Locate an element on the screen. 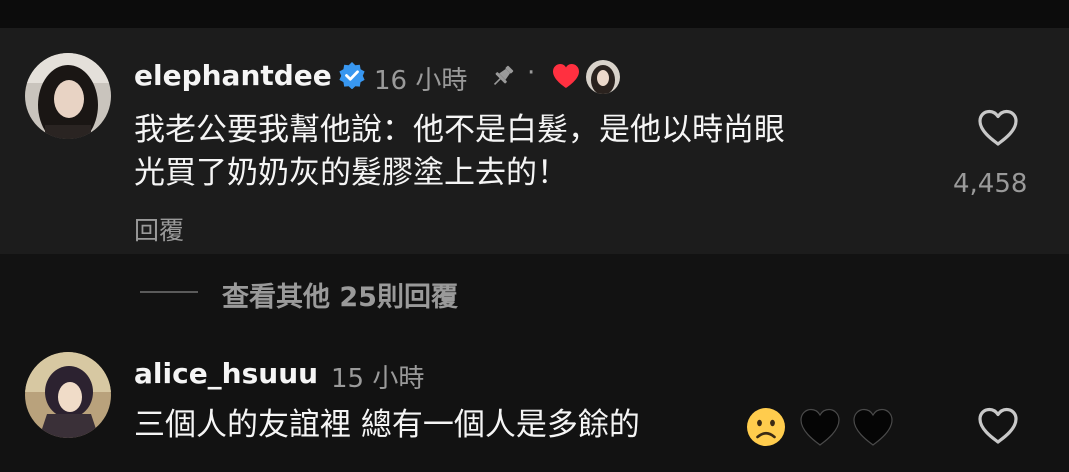  replies-divider-line is located at coordinates (169, 292).